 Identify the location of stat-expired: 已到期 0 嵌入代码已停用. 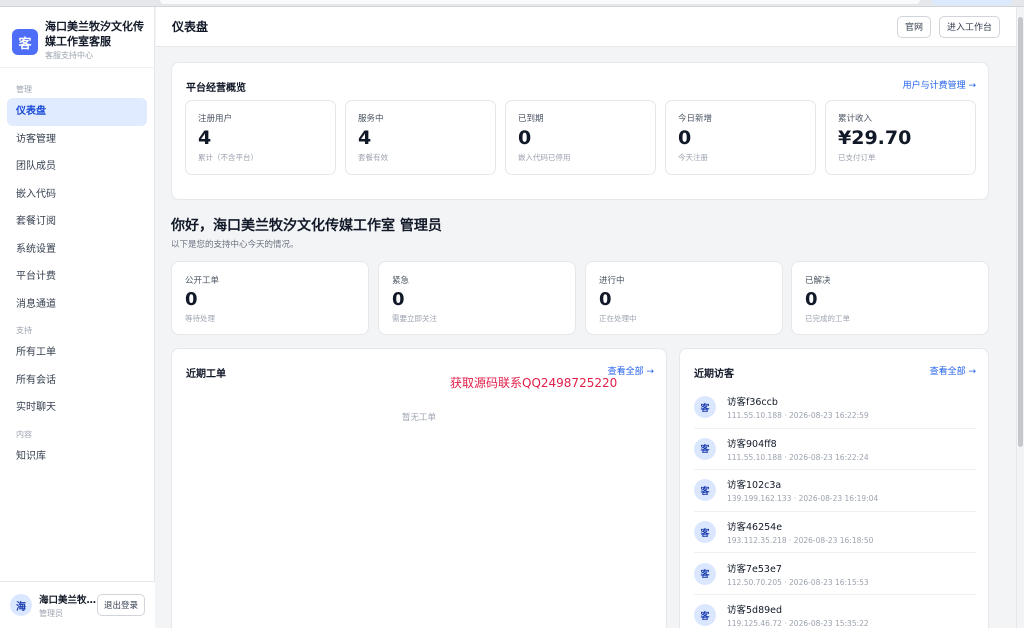
(580, 137).